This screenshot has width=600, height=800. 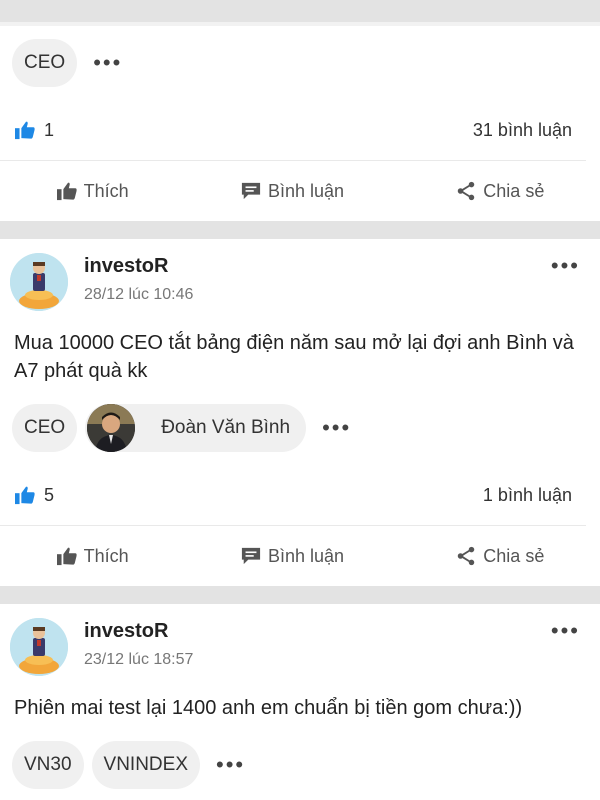 What do you see at coordinates (293, 495) in the screenshot?
I see `stats-row: 5 1 bình luận` at bounding box center [293, 495].